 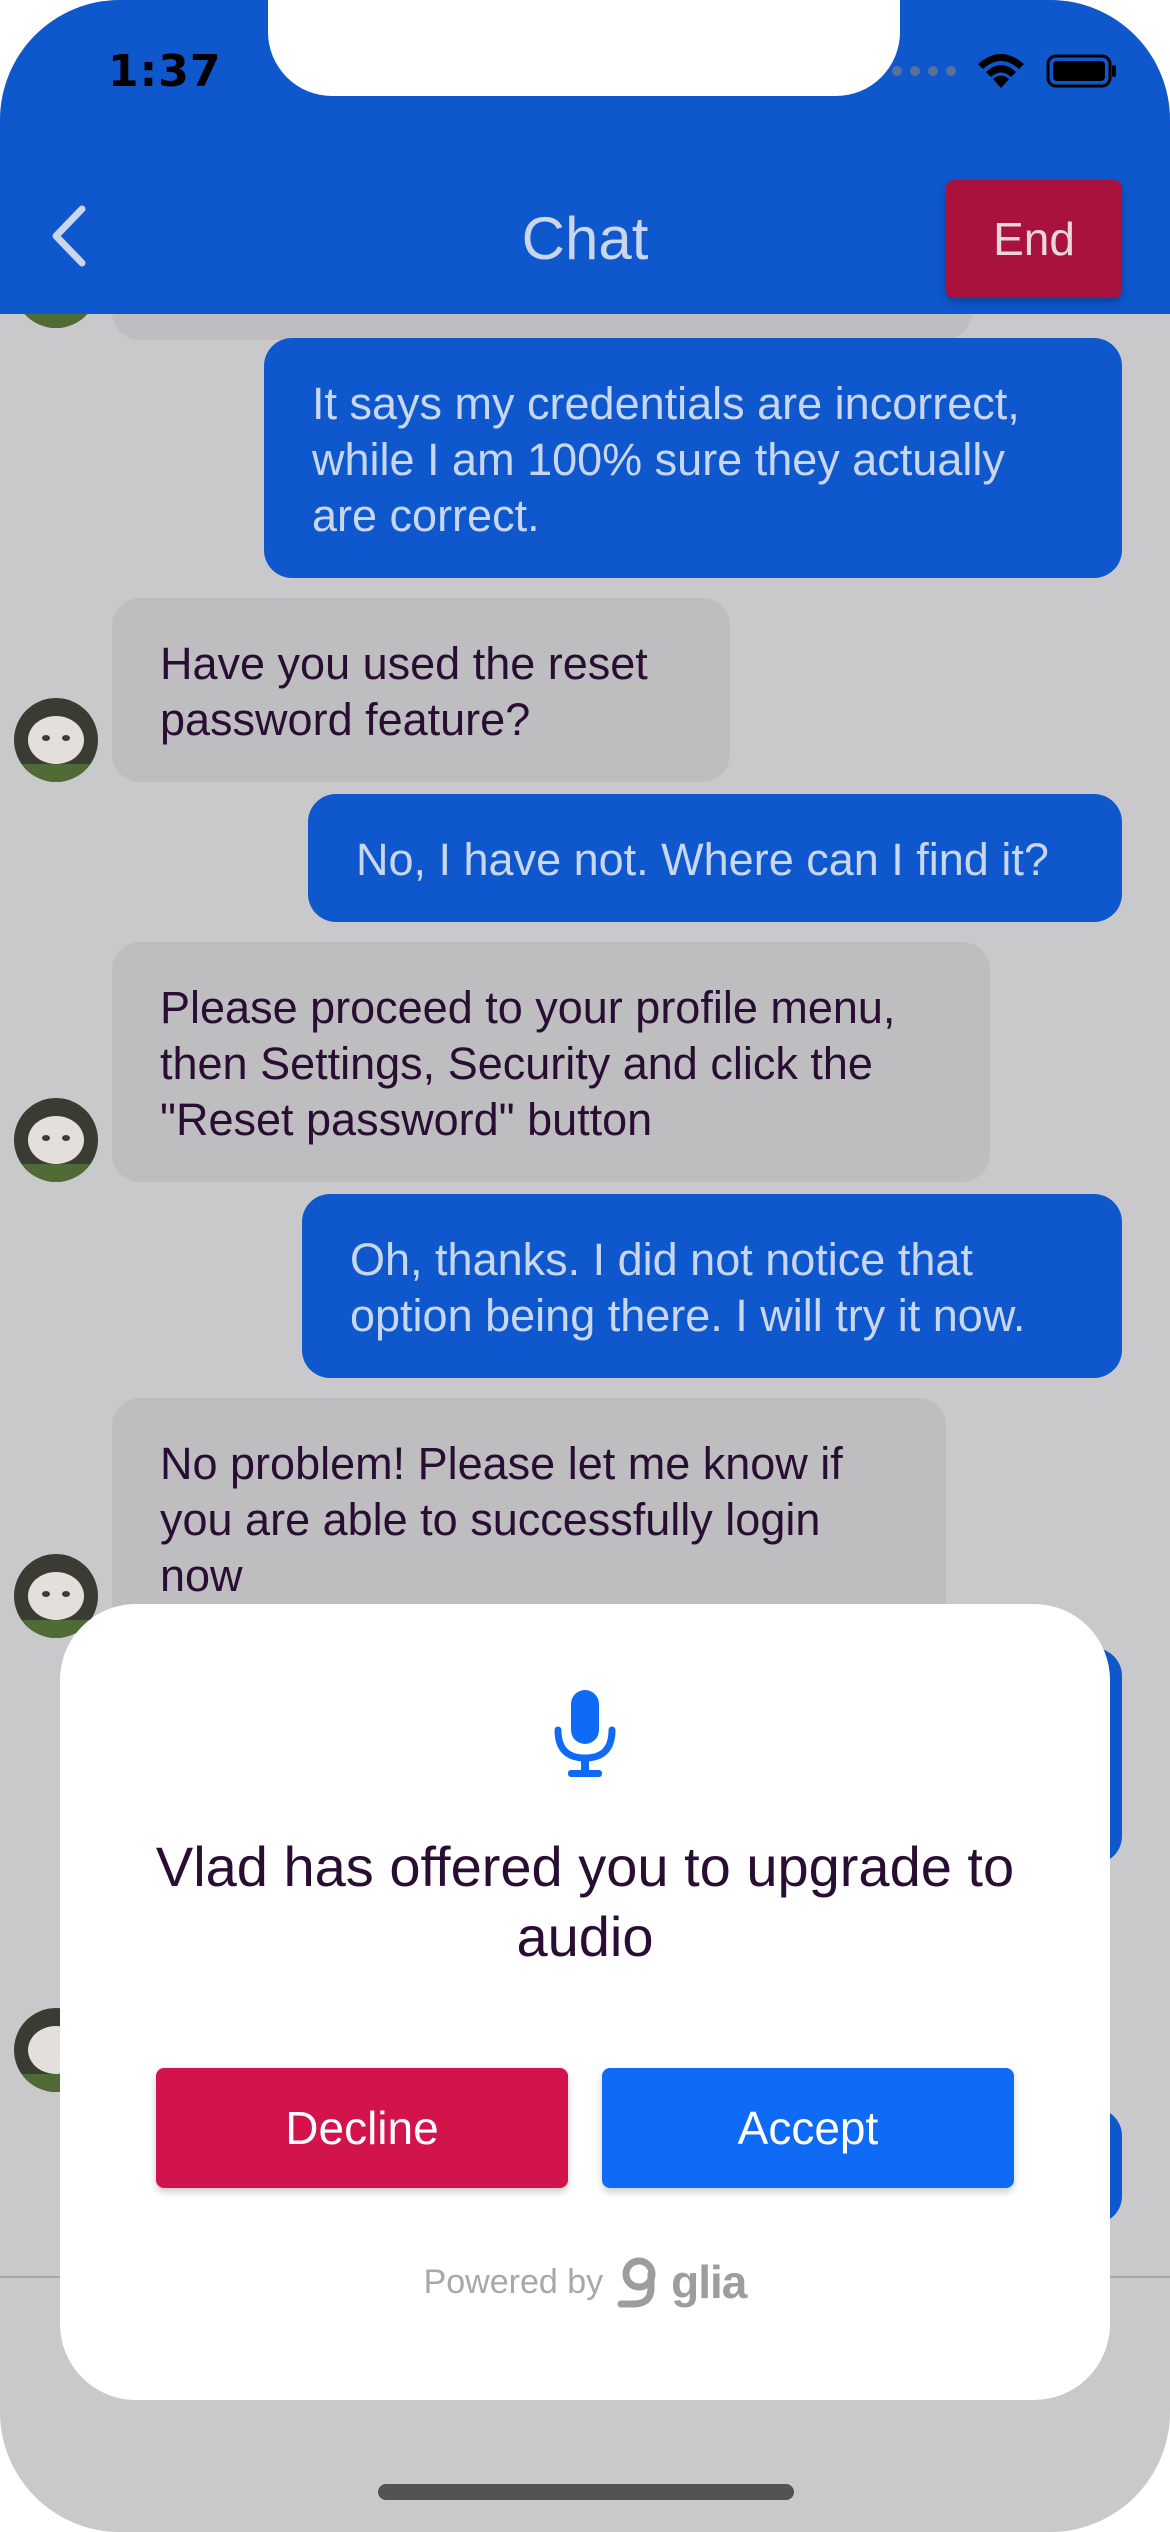 I want to click on status-indicators, so click(x=1005, y=71).